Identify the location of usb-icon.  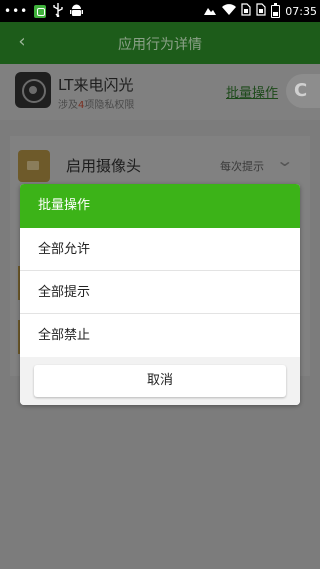
(58, 11).